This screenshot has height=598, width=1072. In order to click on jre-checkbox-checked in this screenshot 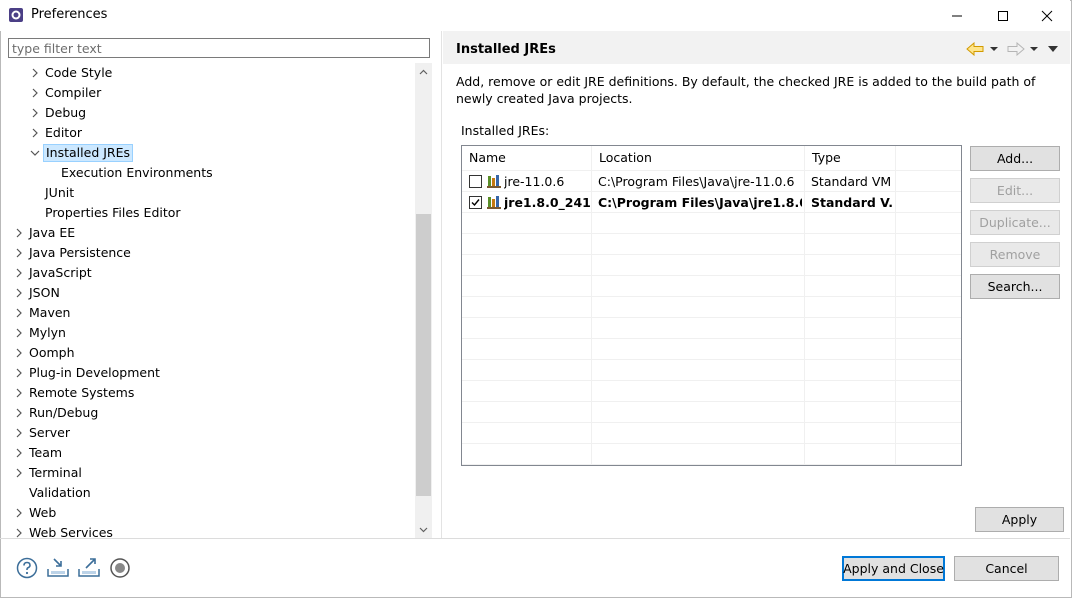, I will do `click(475, 202)`.